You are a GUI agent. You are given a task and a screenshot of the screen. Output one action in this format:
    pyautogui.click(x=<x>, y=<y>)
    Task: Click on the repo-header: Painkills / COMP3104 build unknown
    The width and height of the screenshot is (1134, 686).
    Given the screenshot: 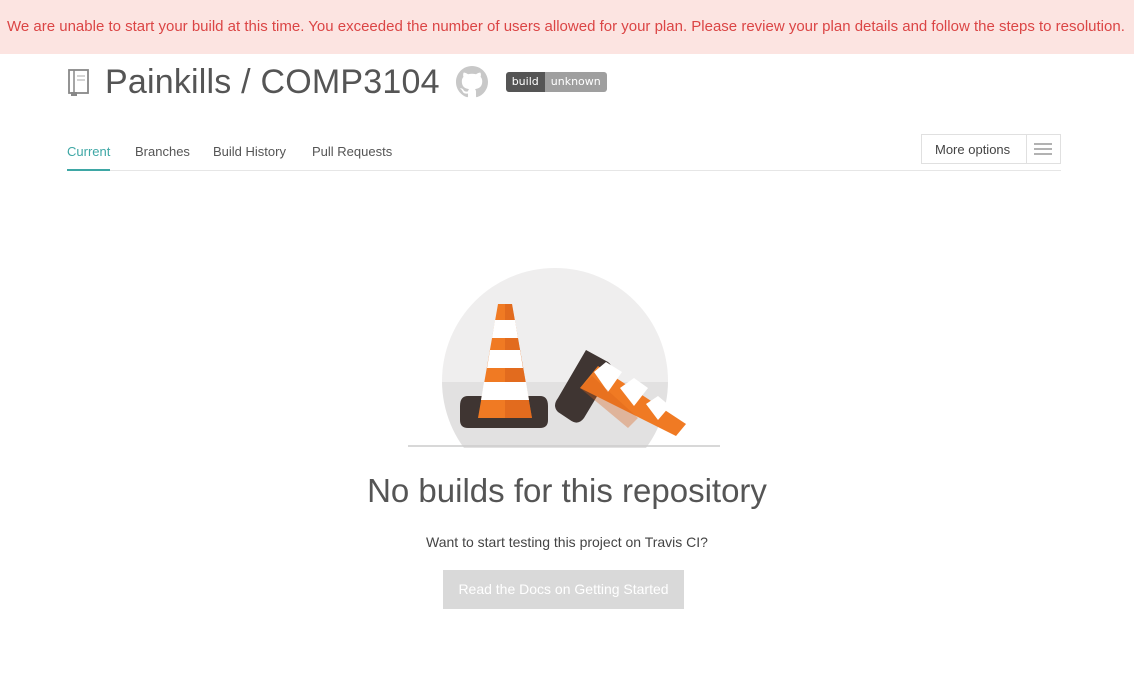 What is the action you would take?
    pyautogui.click(x=337, y=82)
    